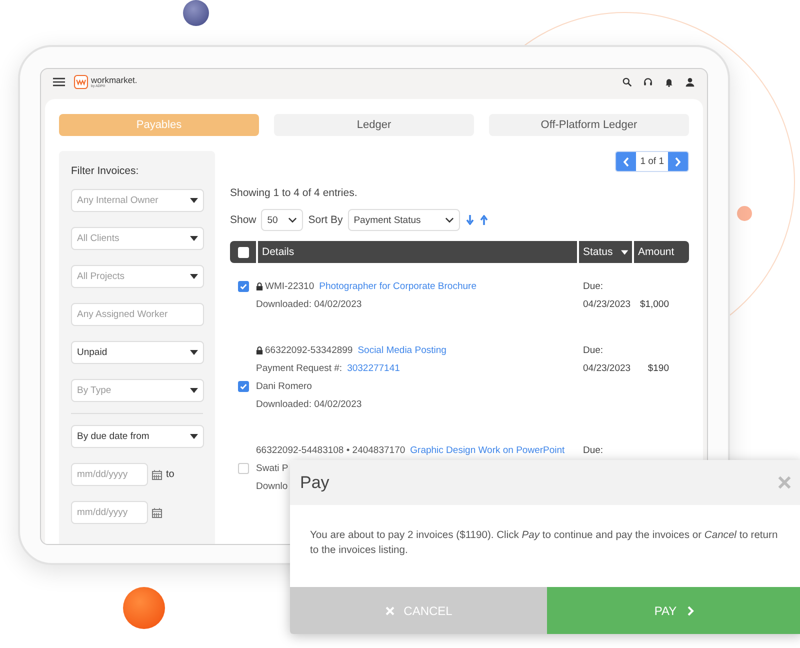  Describe the element at coordinates (299, 368) in the screenshot. I see `invoice-detail: Payment Request #:` at that location.